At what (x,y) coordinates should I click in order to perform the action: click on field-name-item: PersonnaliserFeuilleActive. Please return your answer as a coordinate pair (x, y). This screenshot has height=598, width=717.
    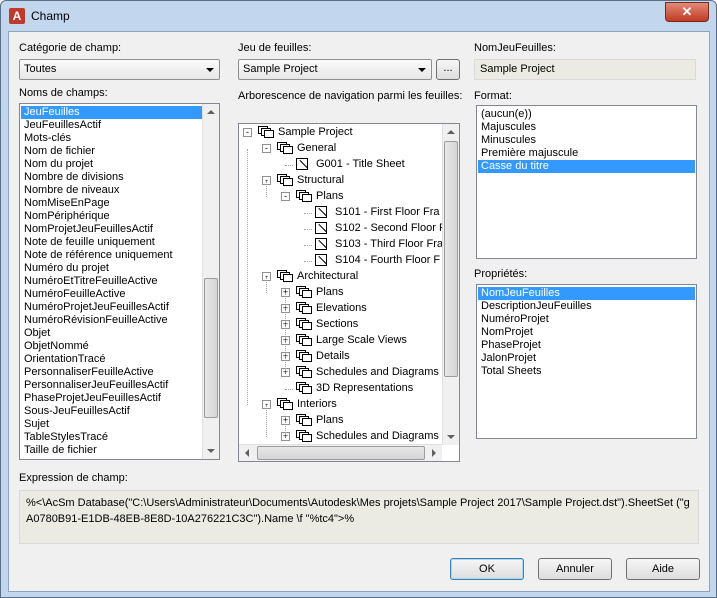
    Looking at the image, I should click on (112, 372).